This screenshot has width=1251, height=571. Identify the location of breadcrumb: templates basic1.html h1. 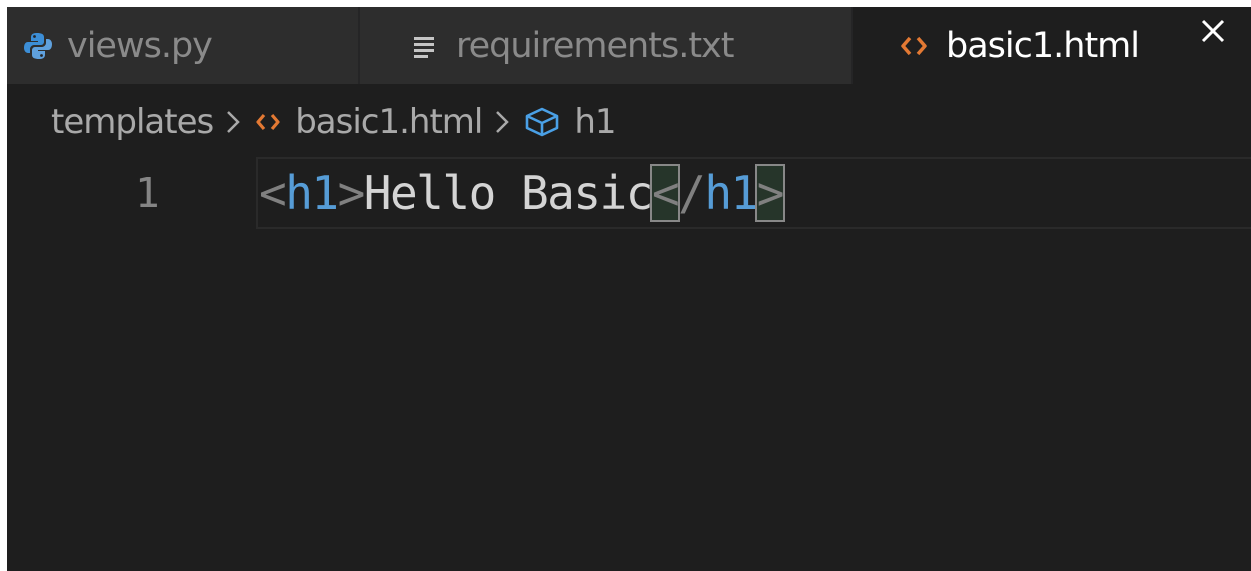
(334, 122).